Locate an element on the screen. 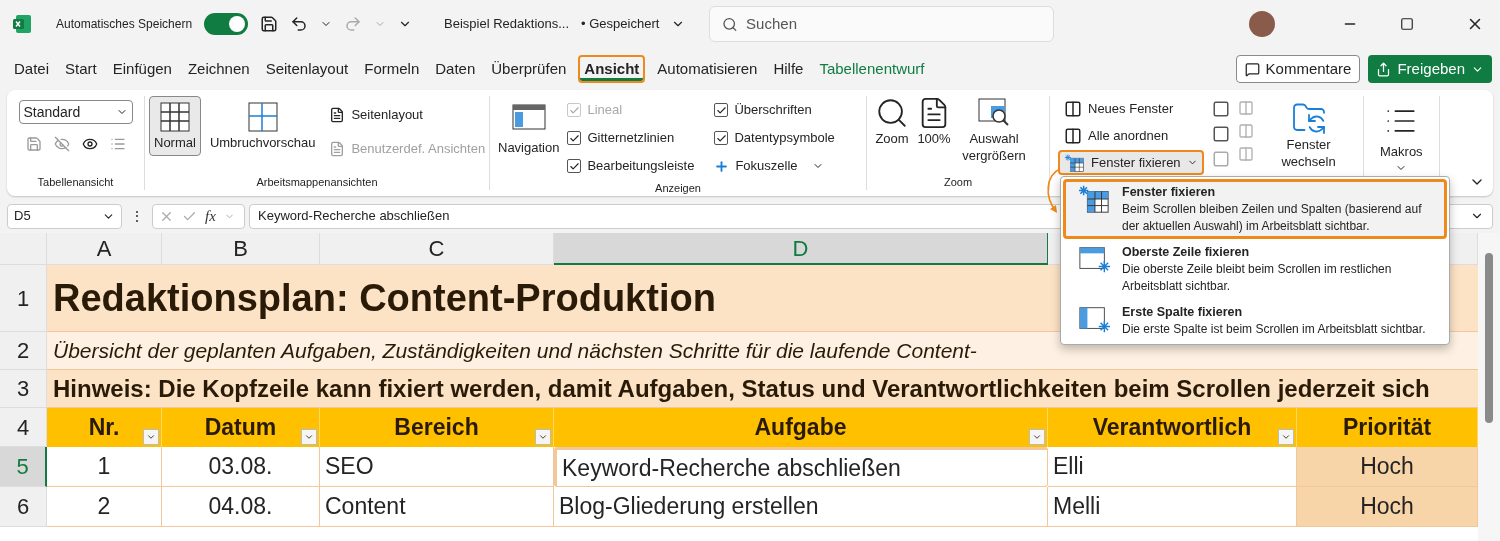 This screenshot has height=541, width=1500. ribbon-tab: Zeichnen is located at coordinates (218, 69).